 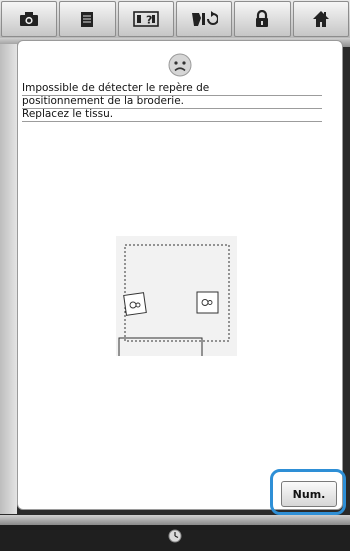 I want to click on document-button, so click(x=87, y=19).